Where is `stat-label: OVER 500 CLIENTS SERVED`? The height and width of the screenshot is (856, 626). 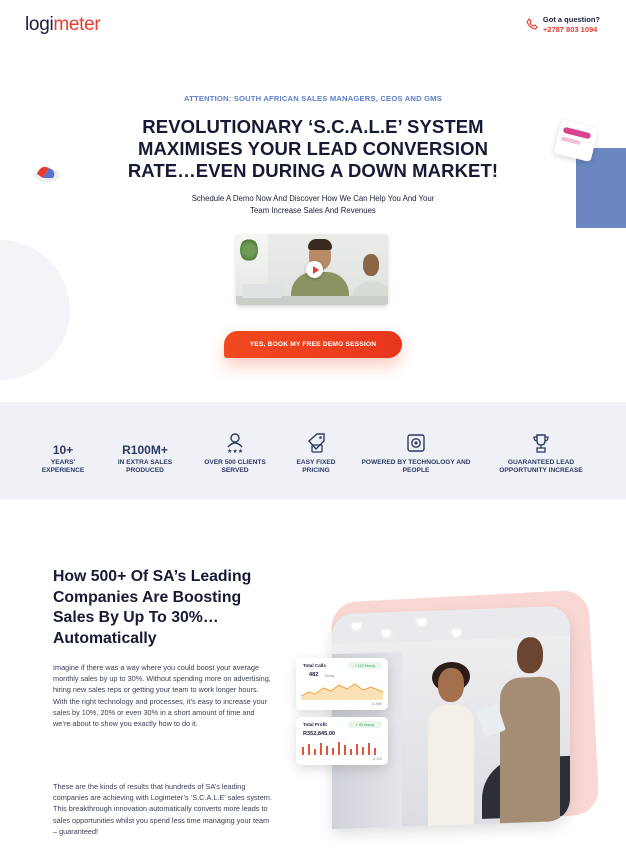
stat-label: OVER 500 CLIENTS SERVED is located at coordinates (235, 466).